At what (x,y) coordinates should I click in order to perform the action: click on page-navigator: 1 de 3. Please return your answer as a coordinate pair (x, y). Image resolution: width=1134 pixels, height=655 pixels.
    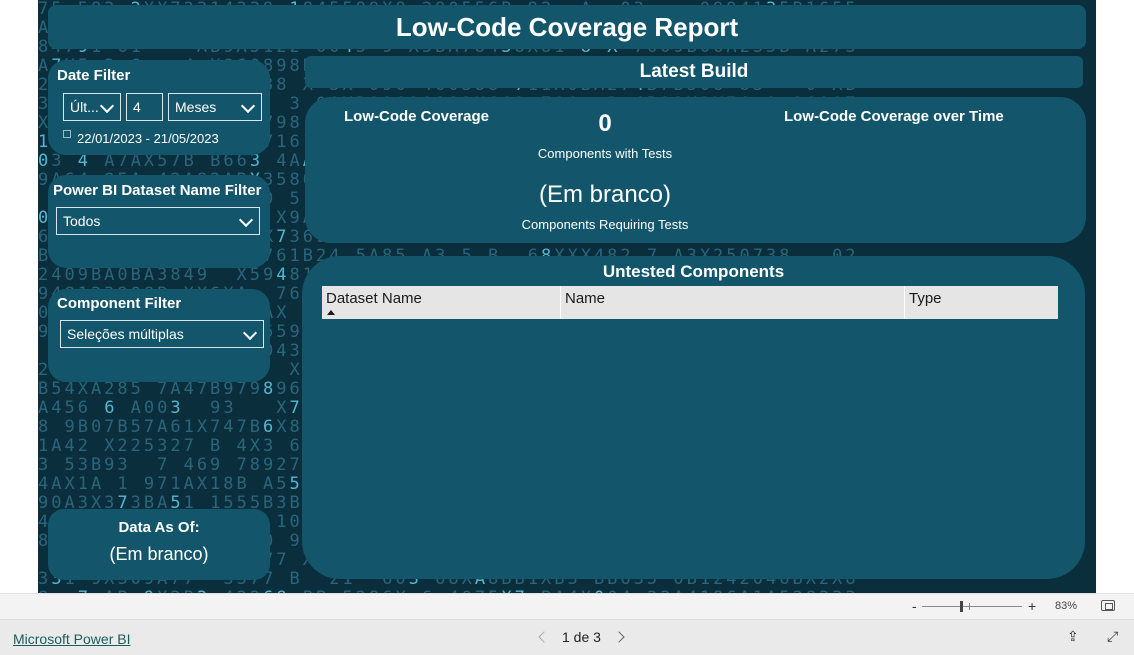
    Looking at the image, I should click on (581, 637).